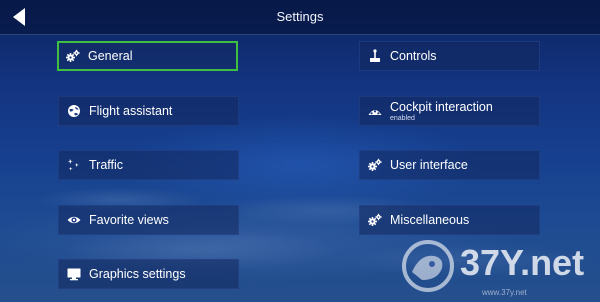  Describe the element at coordinates (148, 165) in the screenshot. I see `menu-item-traffic: Traffic` at that location.